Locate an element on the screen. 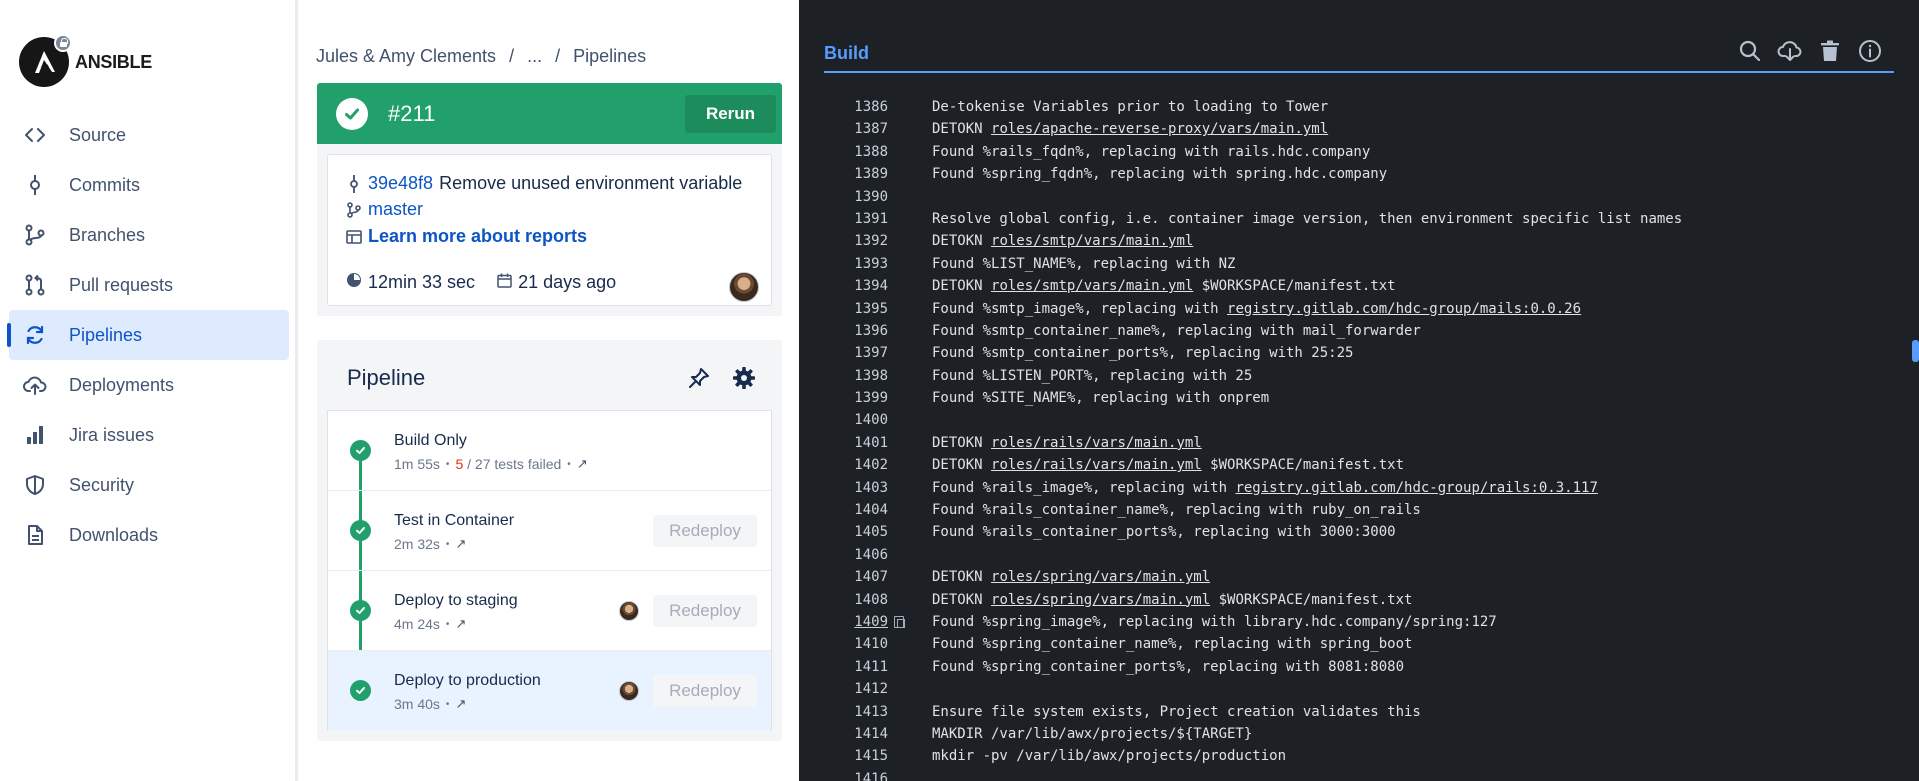 This screenshot has width=1919, height=781. commit-message: Remove unused environment variable is located at coordinates (591, 183).